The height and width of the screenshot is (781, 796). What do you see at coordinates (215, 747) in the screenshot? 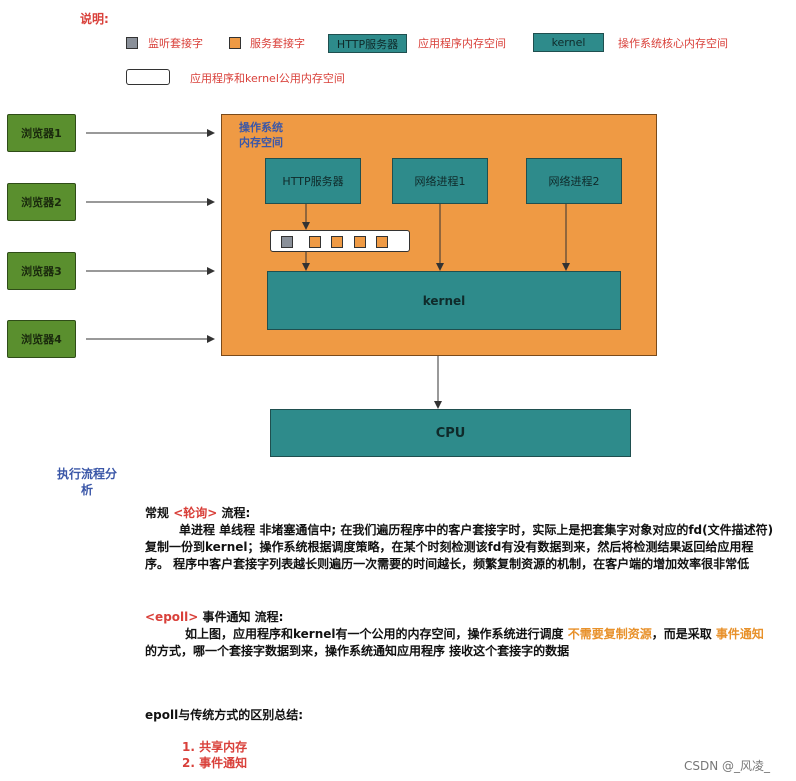
I see `summary-item-1: 1. 共享内存` at bounding box center [215, 747].